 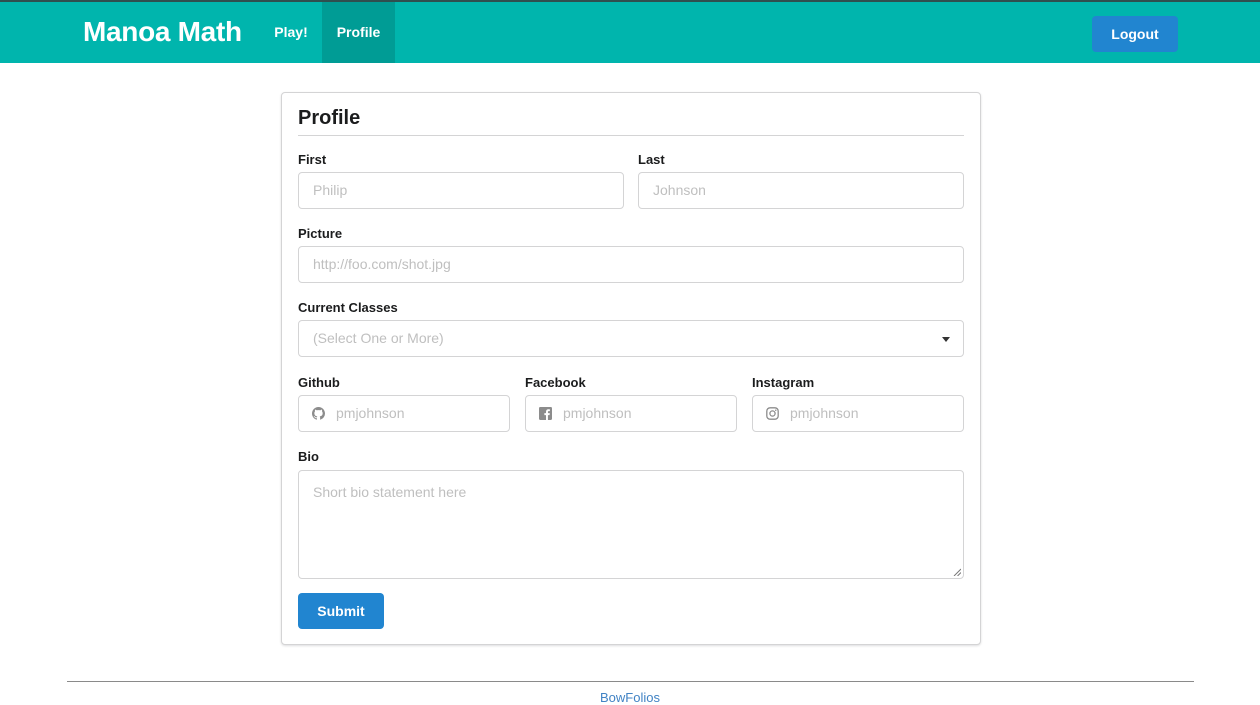 What do you see at coordinates (946, 339) in the screenshot?
I see `dropdown-arrow-icon` at bounding box center [946, 339].